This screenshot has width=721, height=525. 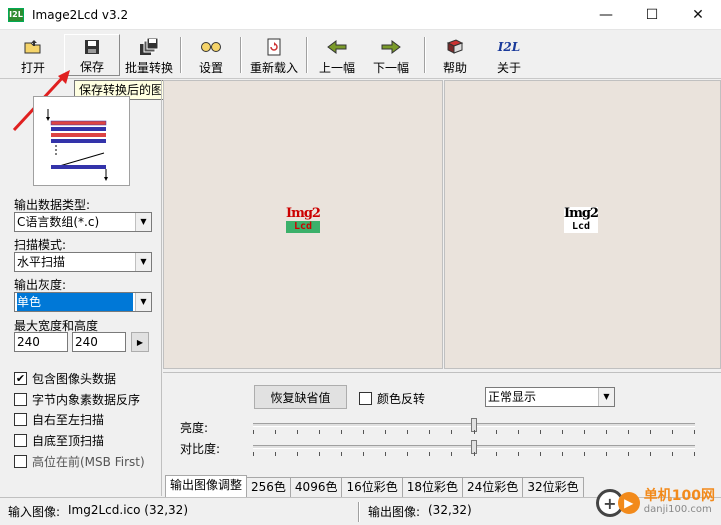 What do you see at coordinates (432, 487) in the screenshot?
I see `tab-18bit-color: 18位彩色` at bounding box center [432, 487].